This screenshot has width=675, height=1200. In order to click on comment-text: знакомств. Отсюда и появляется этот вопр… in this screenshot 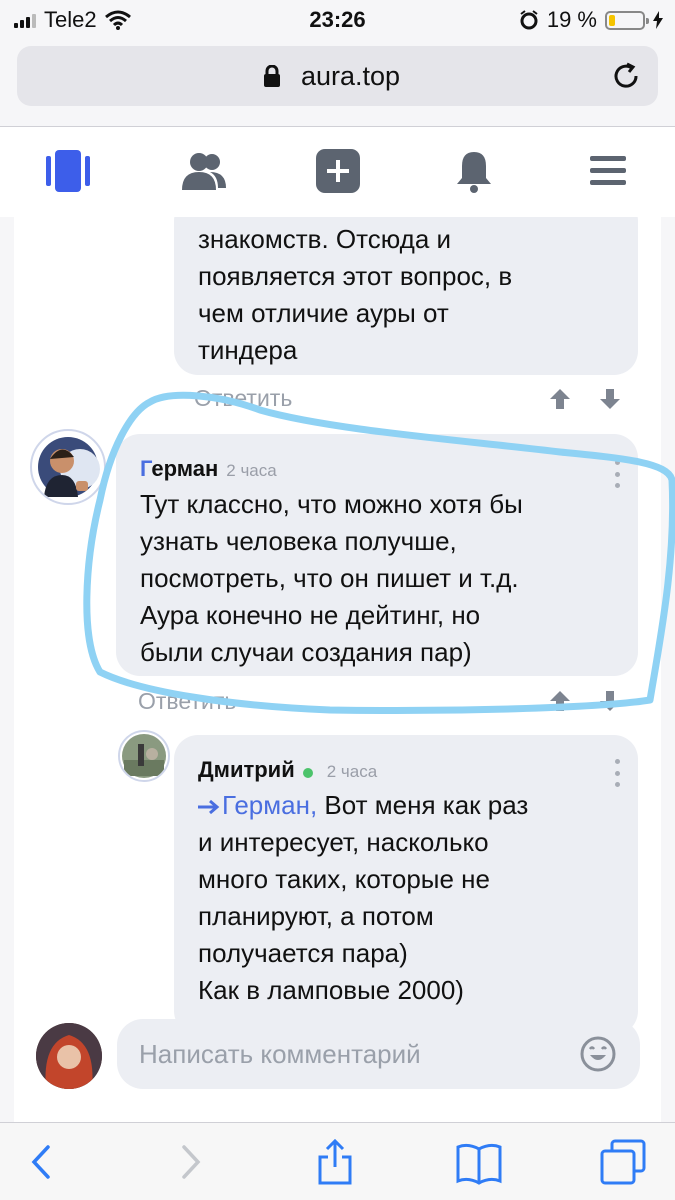, I will do `click(355, 294)`.